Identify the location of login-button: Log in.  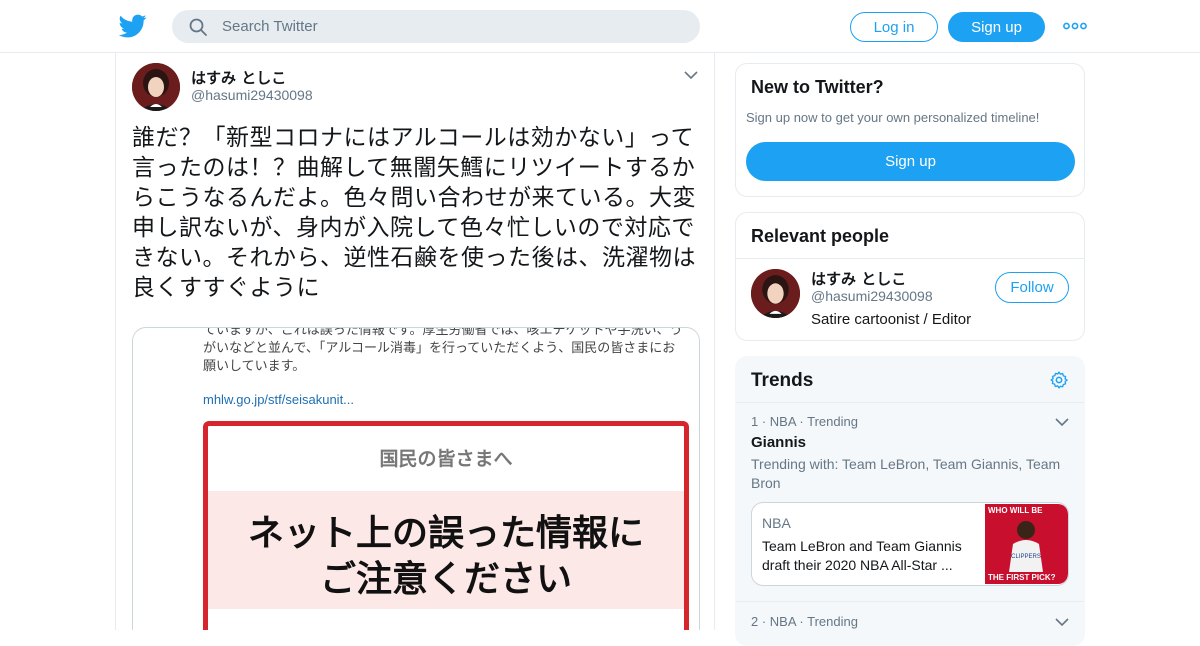
(894, 27).